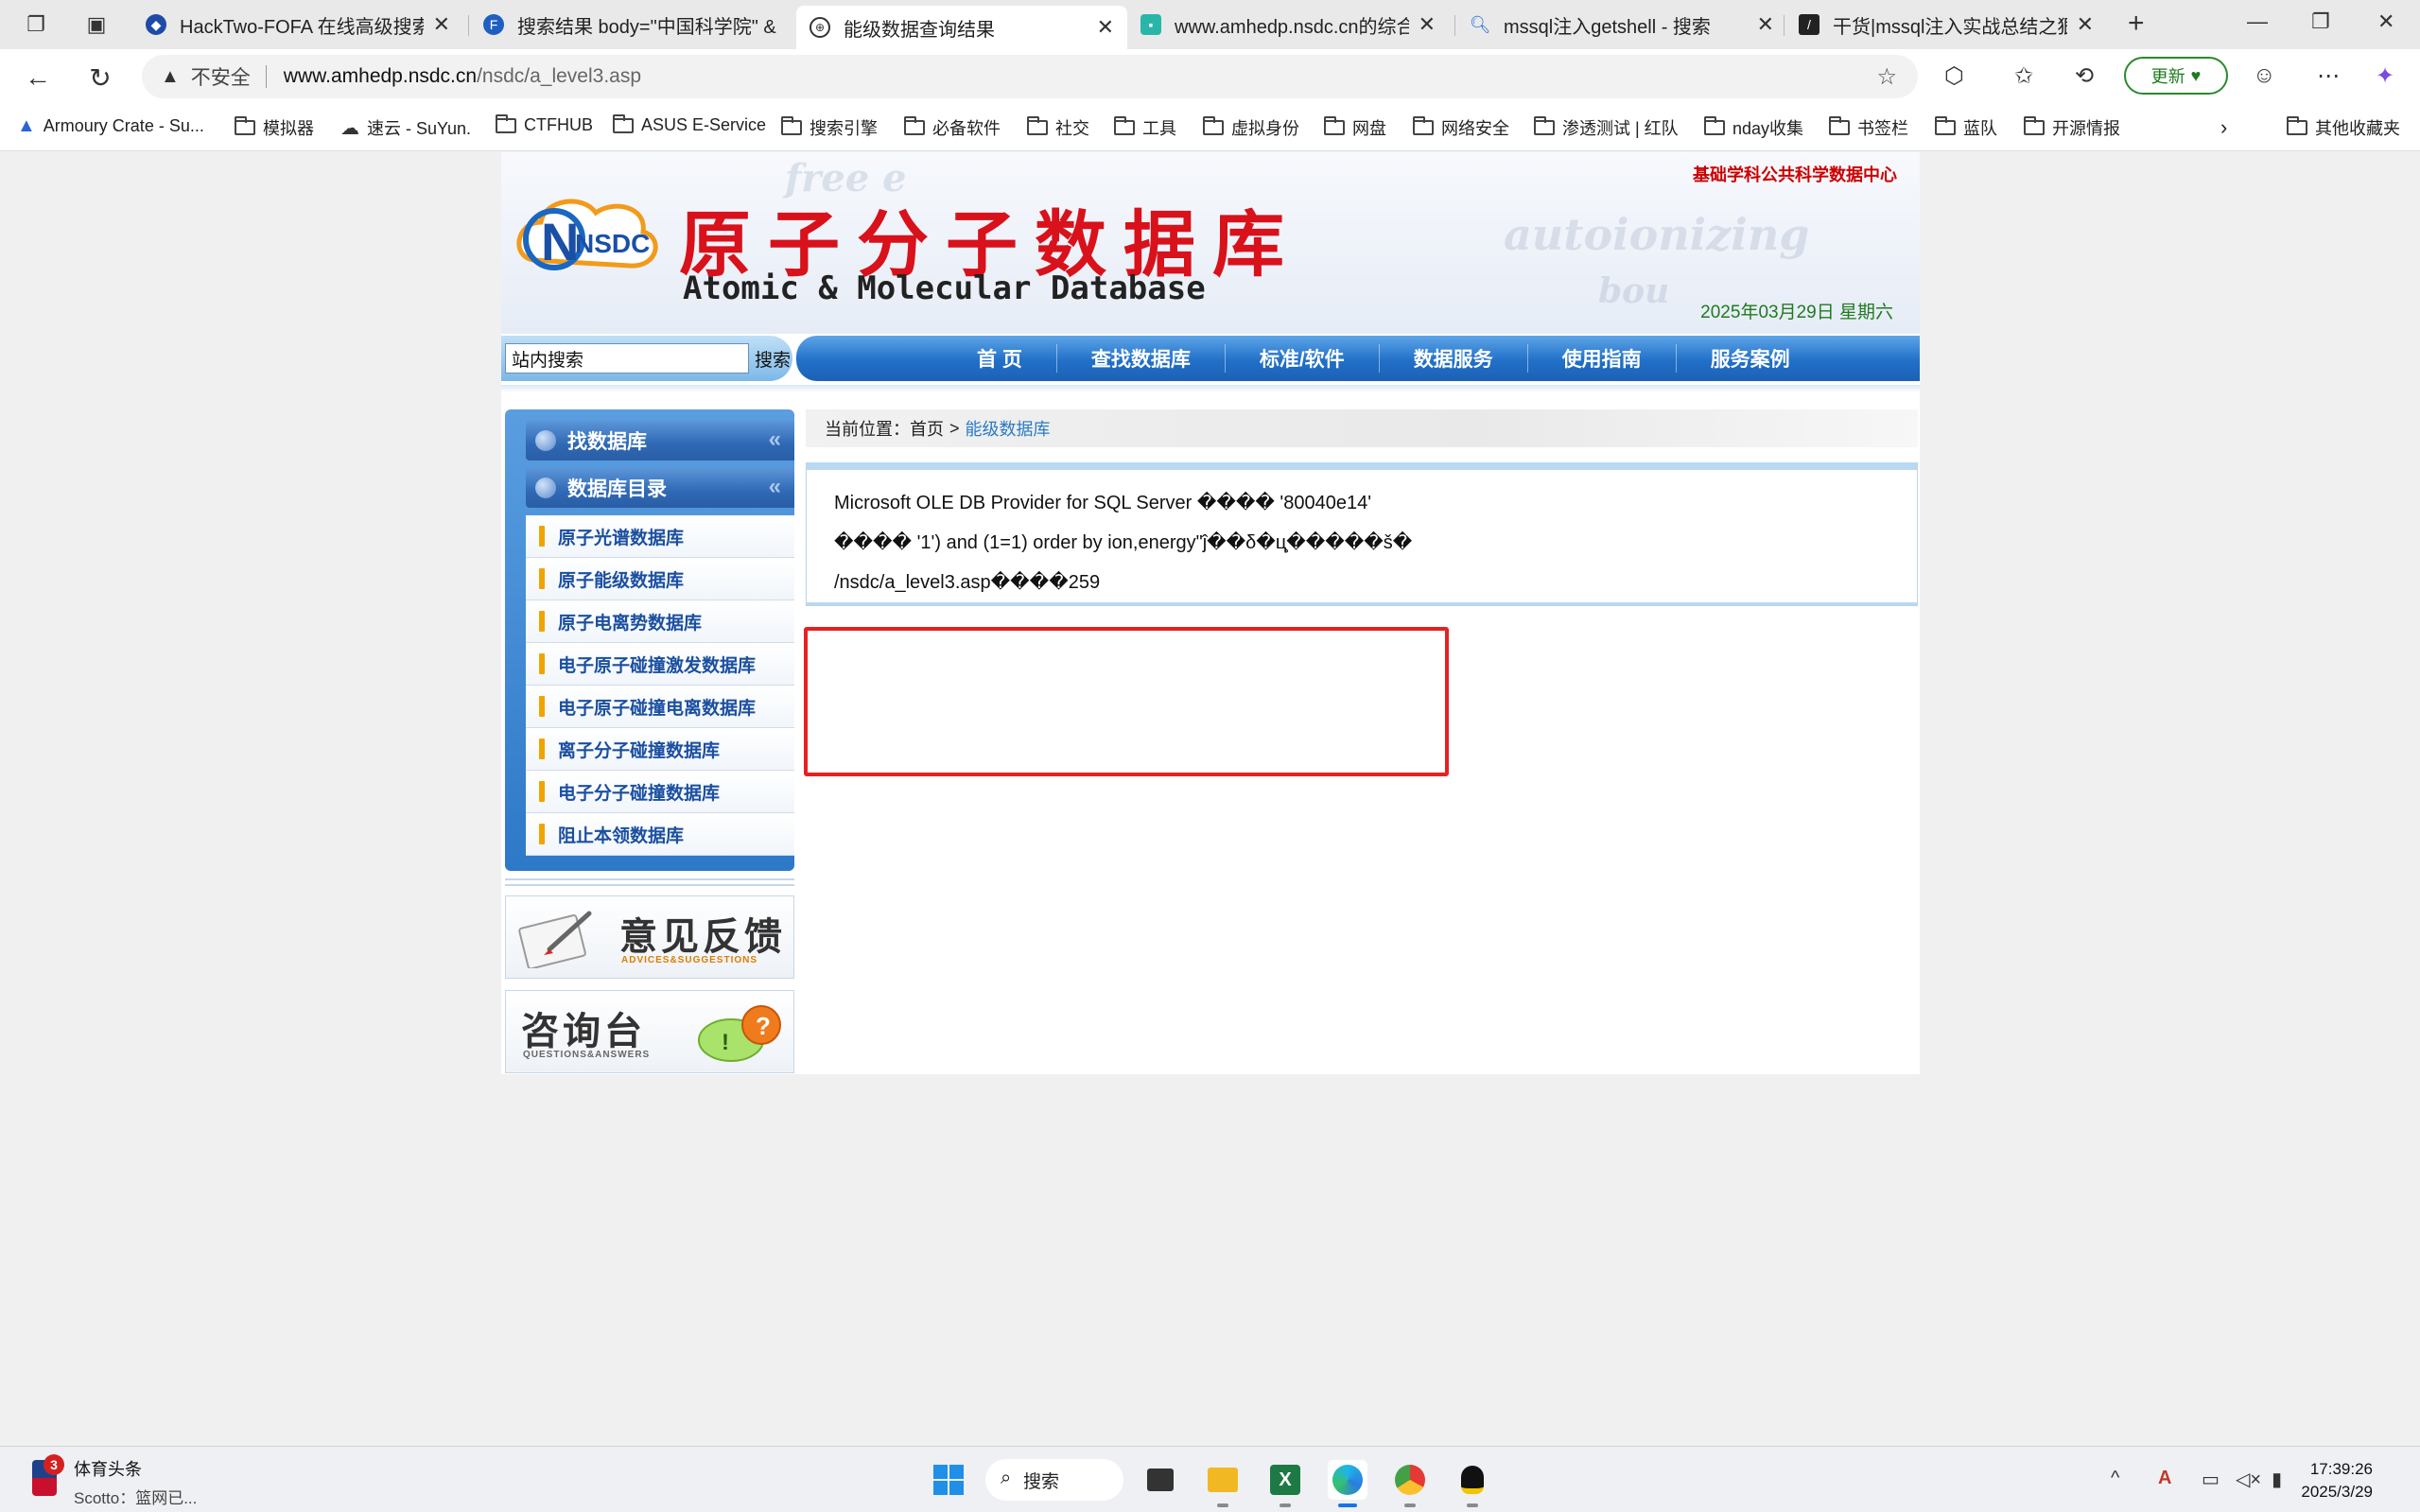 Image resolution: width=2420 pixels, height=1512 pixels. What do you see at coordinates (2115, 1478) in the screenshot?
I see `tray-overflow-chevron-icon: ^` at bounding box center [2115, 1478].